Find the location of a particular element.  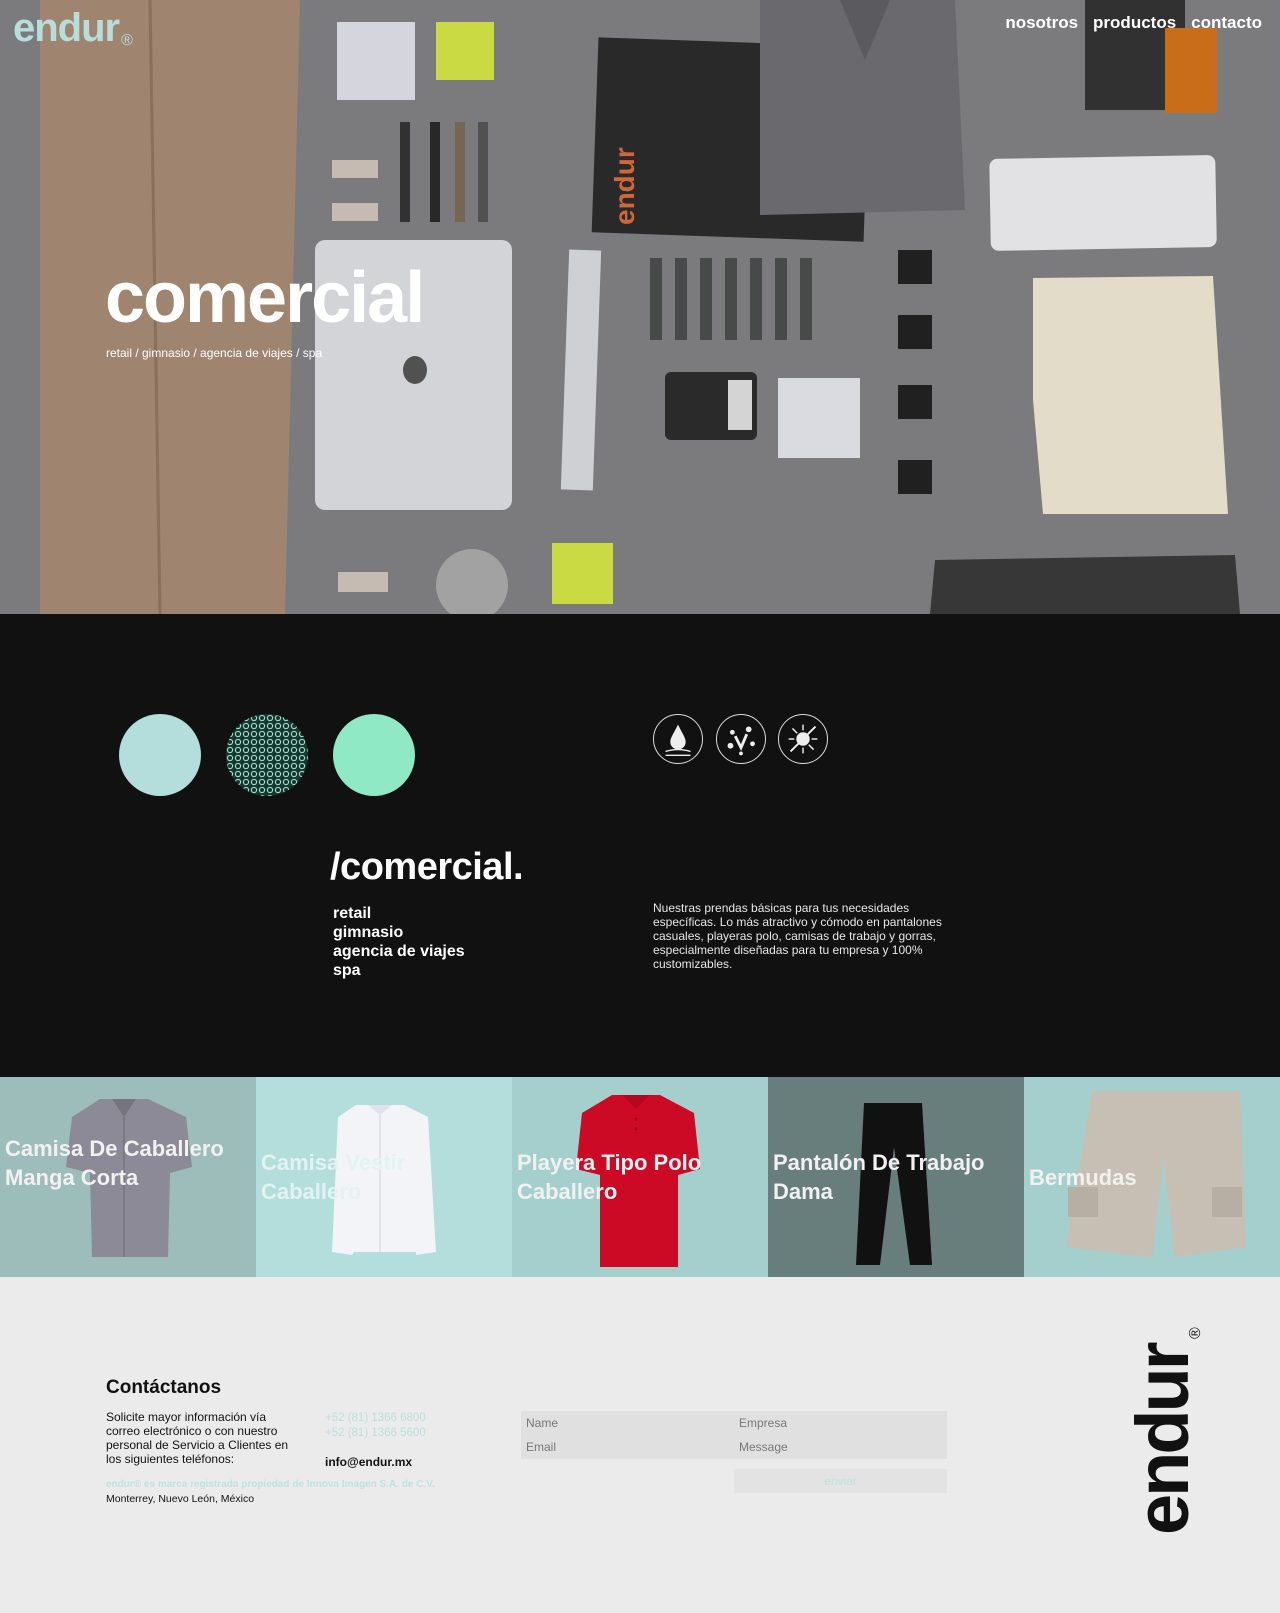

product-card-bermudas: Bermudas is located at coordinates (1152, 1177).